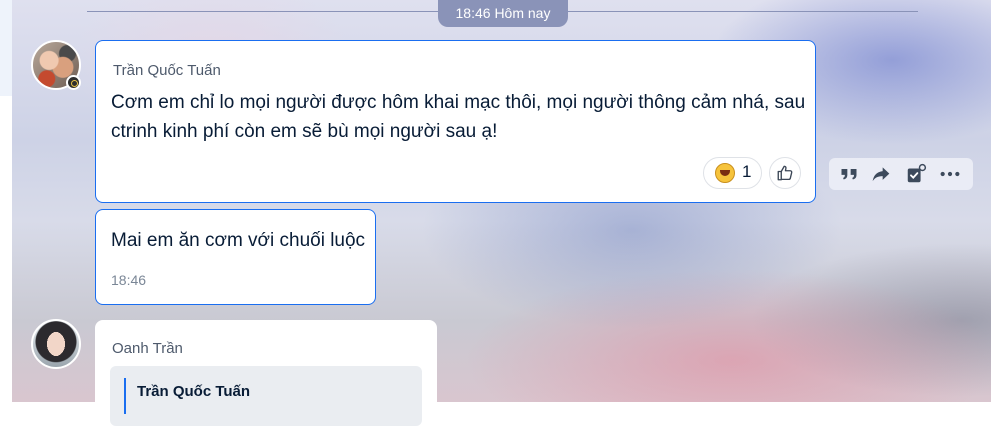 The width and height of the screenshot is (991, 426). Describe the element at coordinates (503, 13) in the screenshot. I see `date-divider-label: 18:46 Hôm nay` at that location.